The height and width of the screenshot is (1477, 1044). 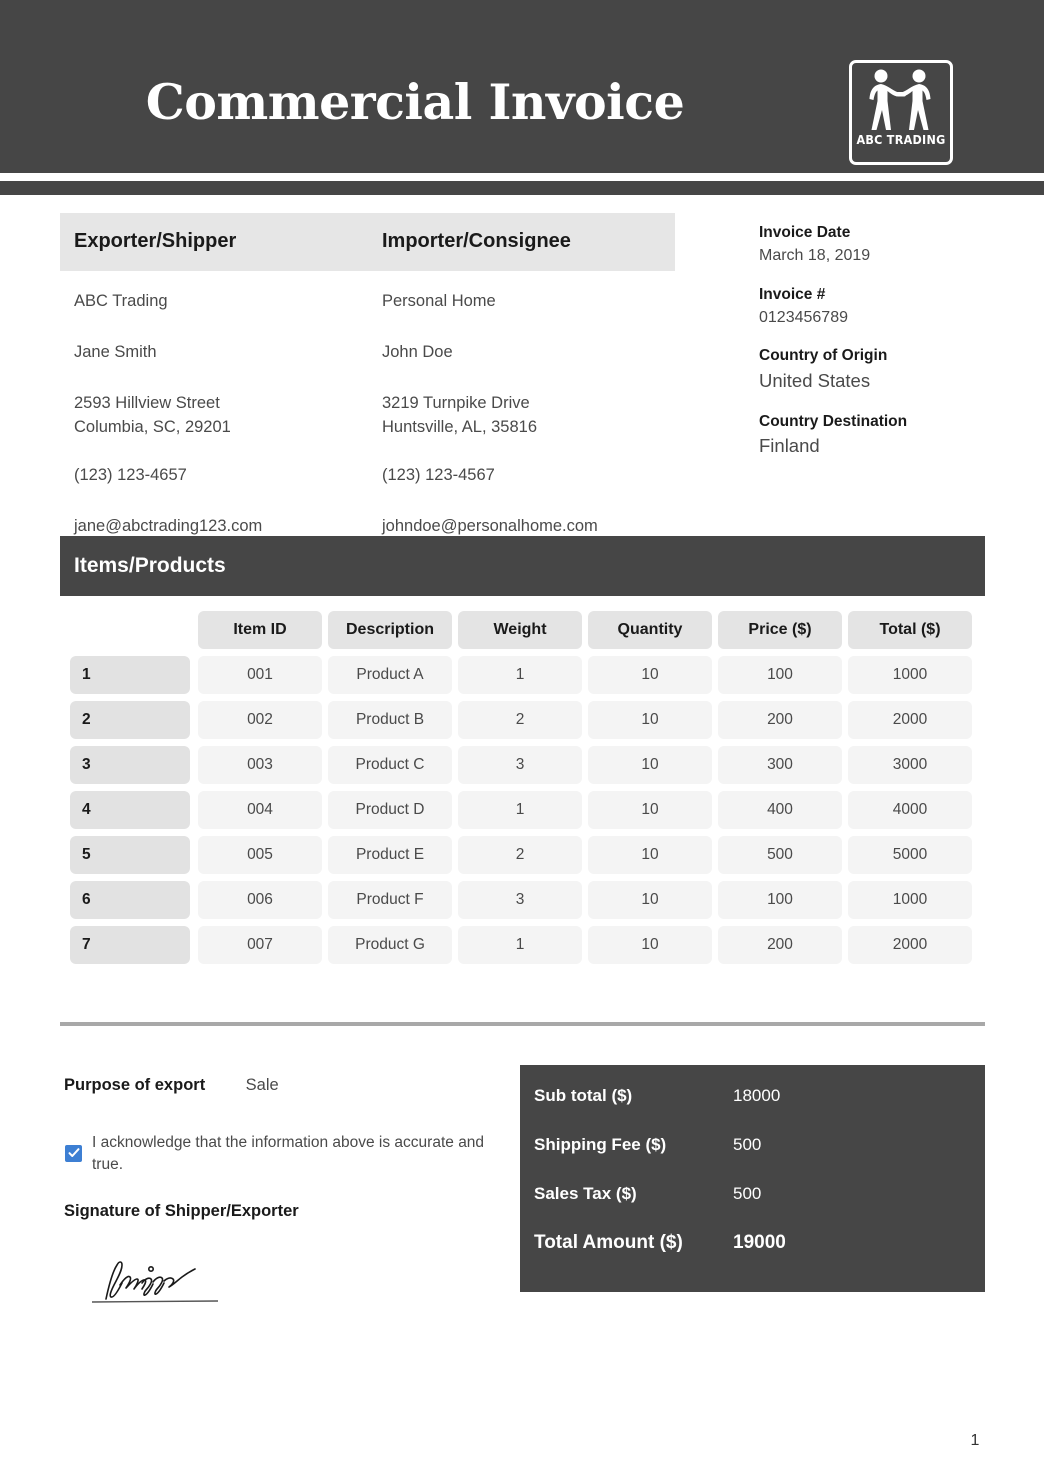 What do you see at coordinates (260, 810) in the screenshot?
I see `cell-item-id: 004` at bounding box center [260, 810].